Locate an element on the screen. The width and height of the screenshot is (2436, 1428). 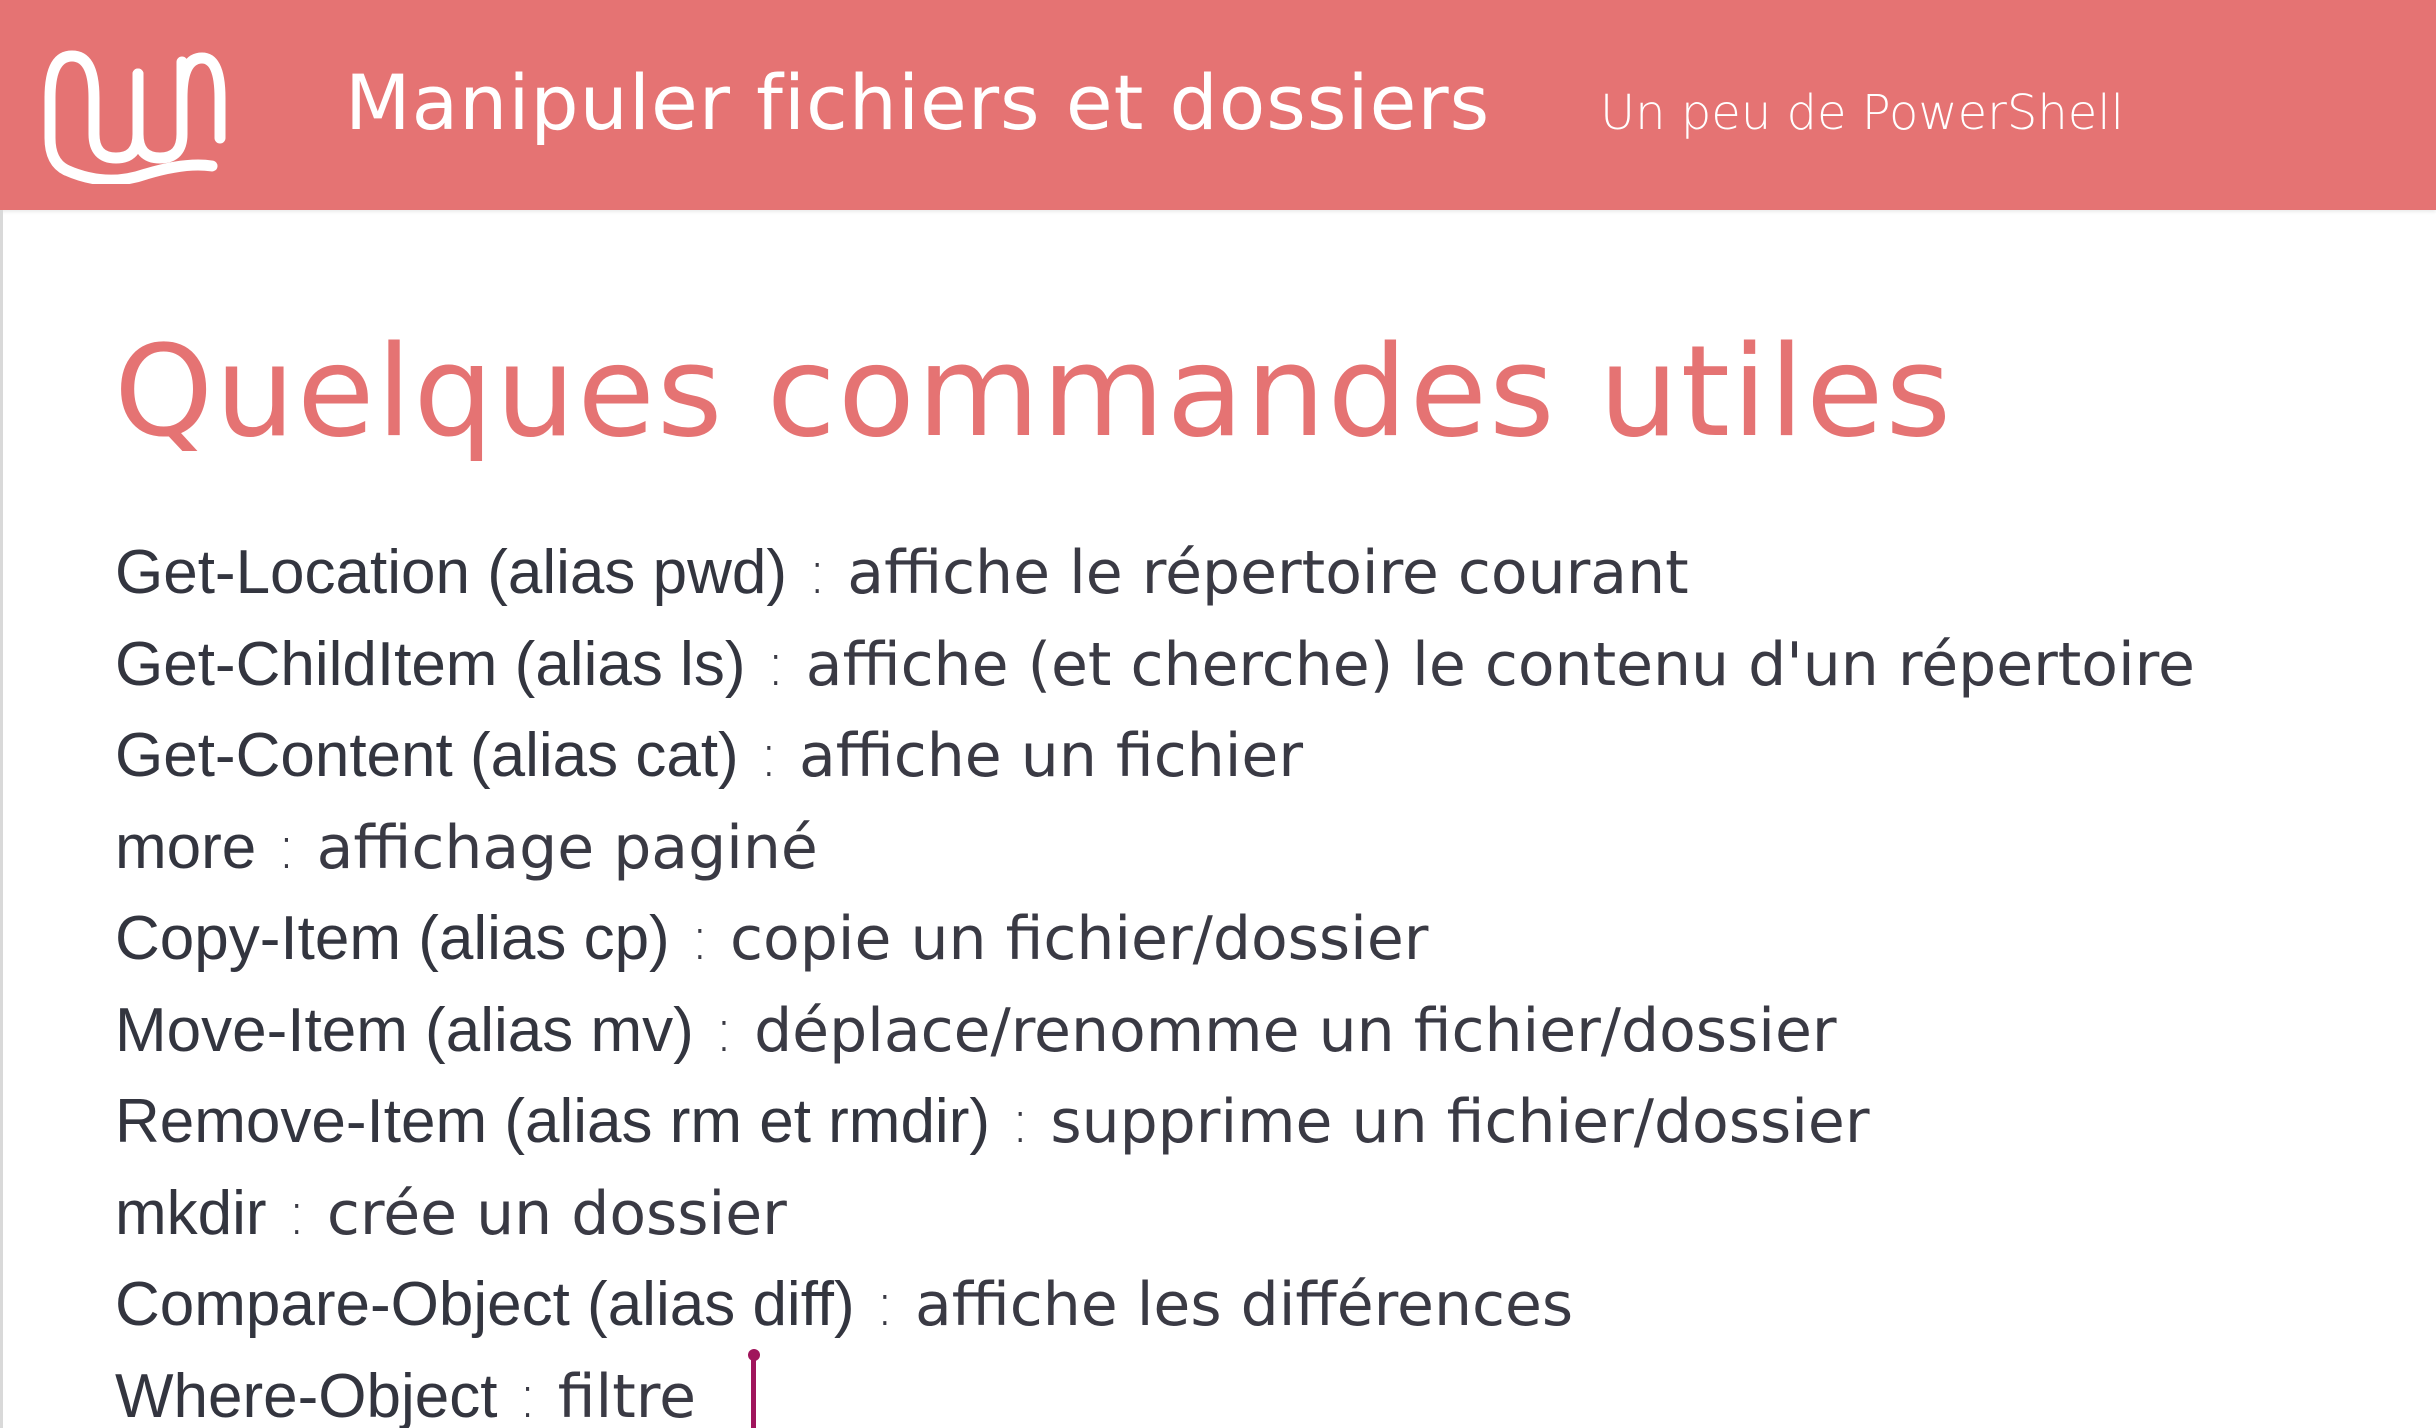
command-name: Copy-Item (alias cp) is located at coordinates (392, 938).